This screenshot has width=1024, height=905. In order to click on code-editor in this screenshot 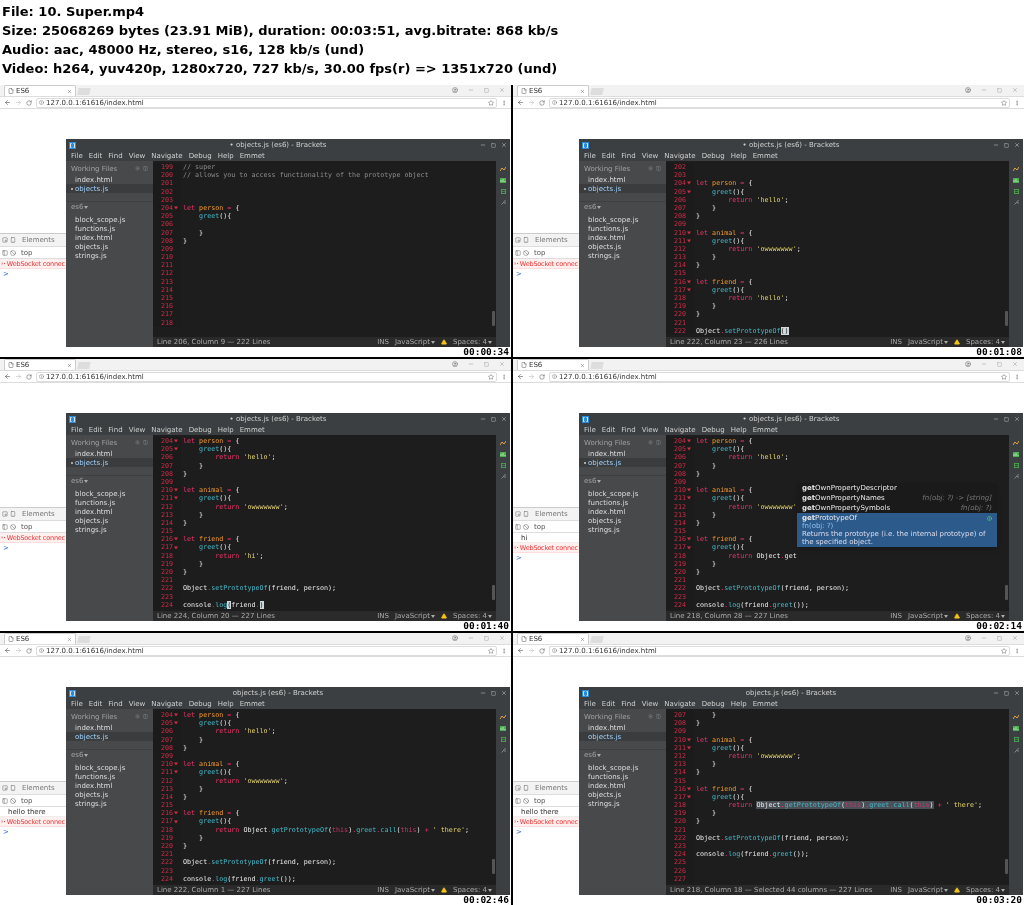, I will do `click(837, 523)`.